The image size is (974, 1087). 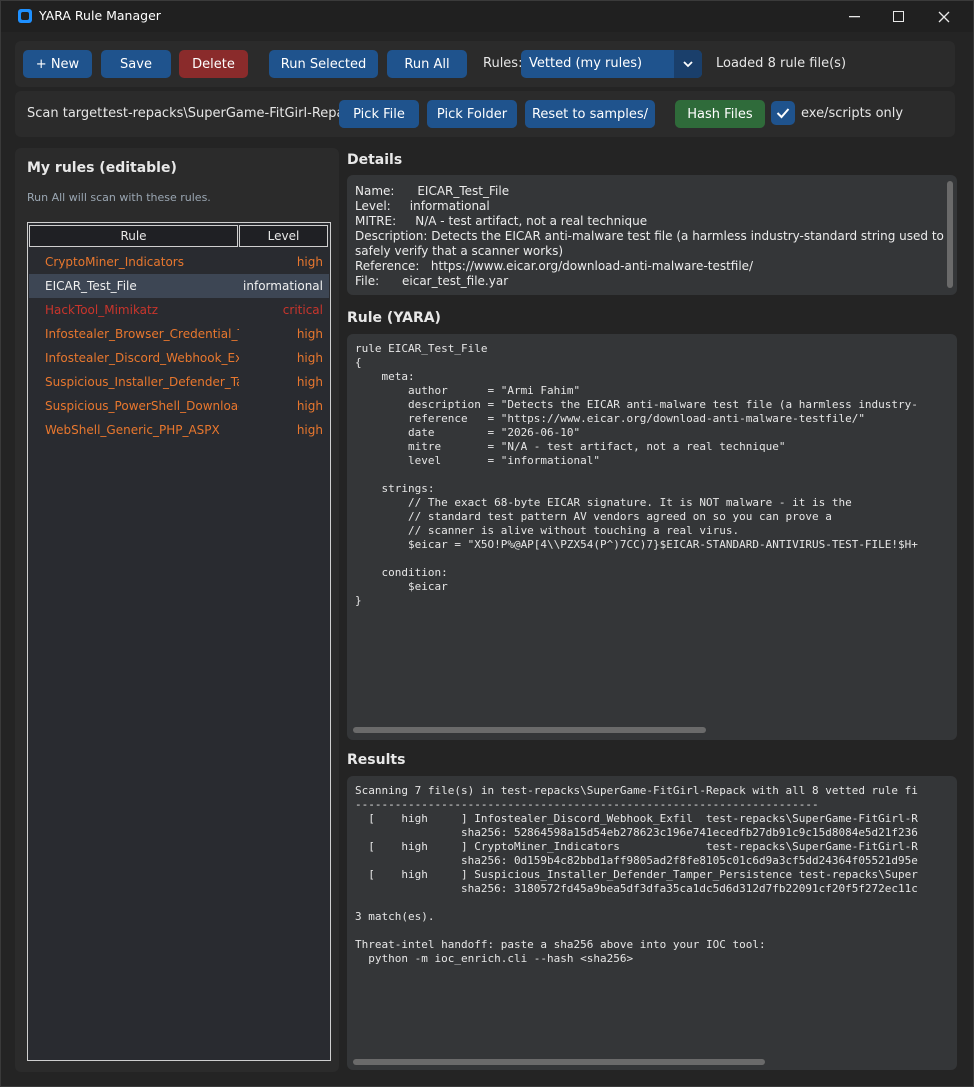 What do you see at coordinates (102, 310) in the screenshot?
I see `rule-name-cell: HackTool_Mimikatz` at bounding box center [102, 310].